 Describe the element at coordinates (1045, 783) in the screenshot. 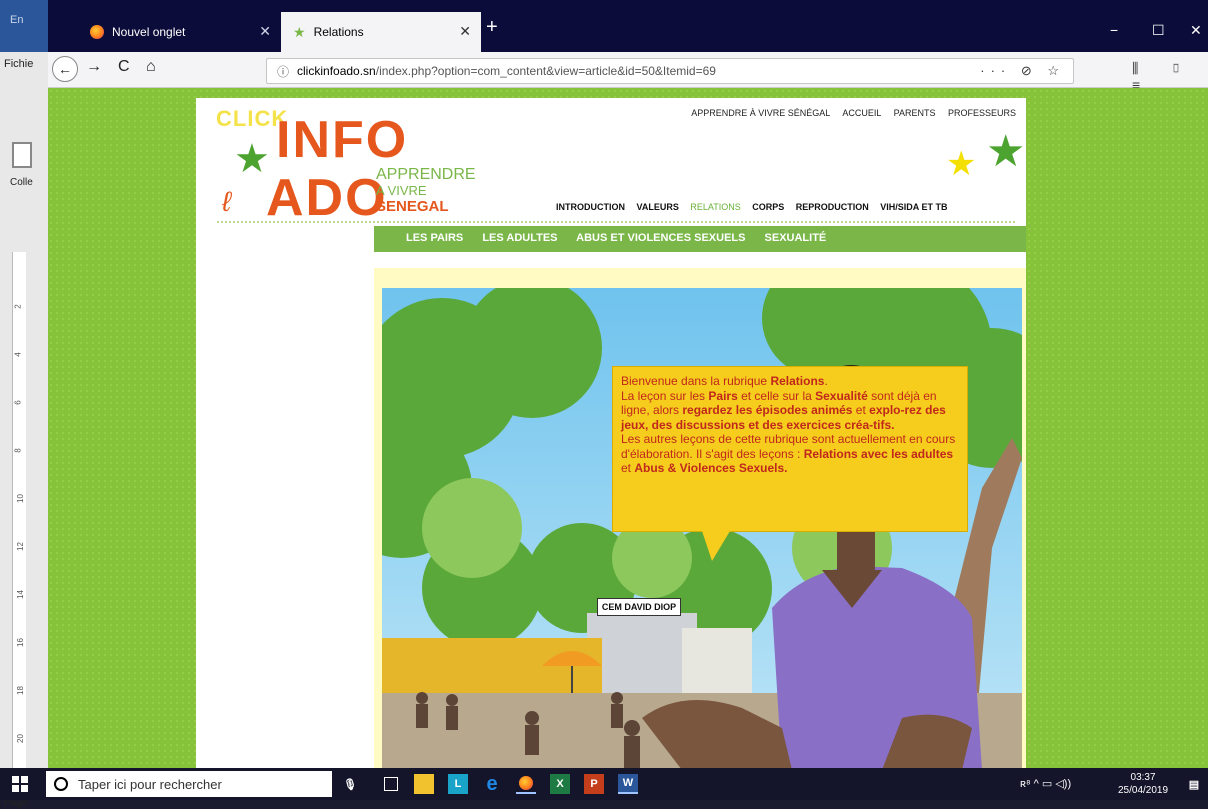

I see `system-tray: ʀ⁸ ^ ▭ ◁))` at that location.